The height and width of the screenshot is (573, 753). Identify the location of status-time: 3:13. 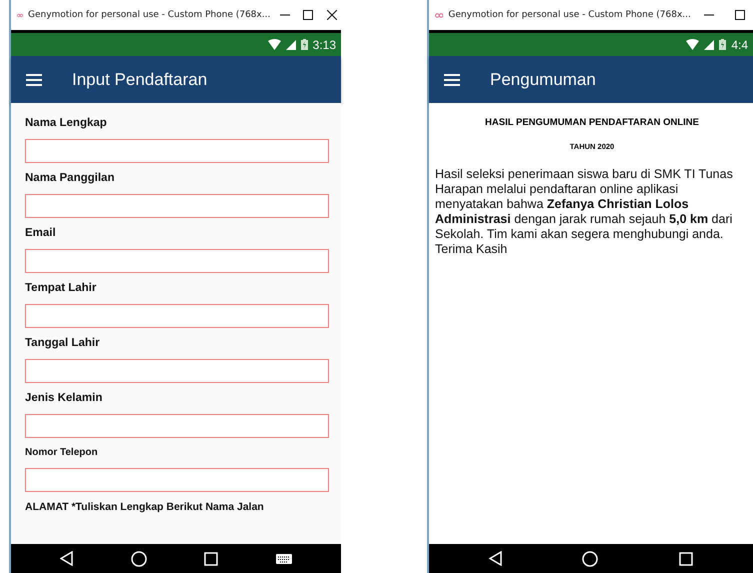
(324, 45).